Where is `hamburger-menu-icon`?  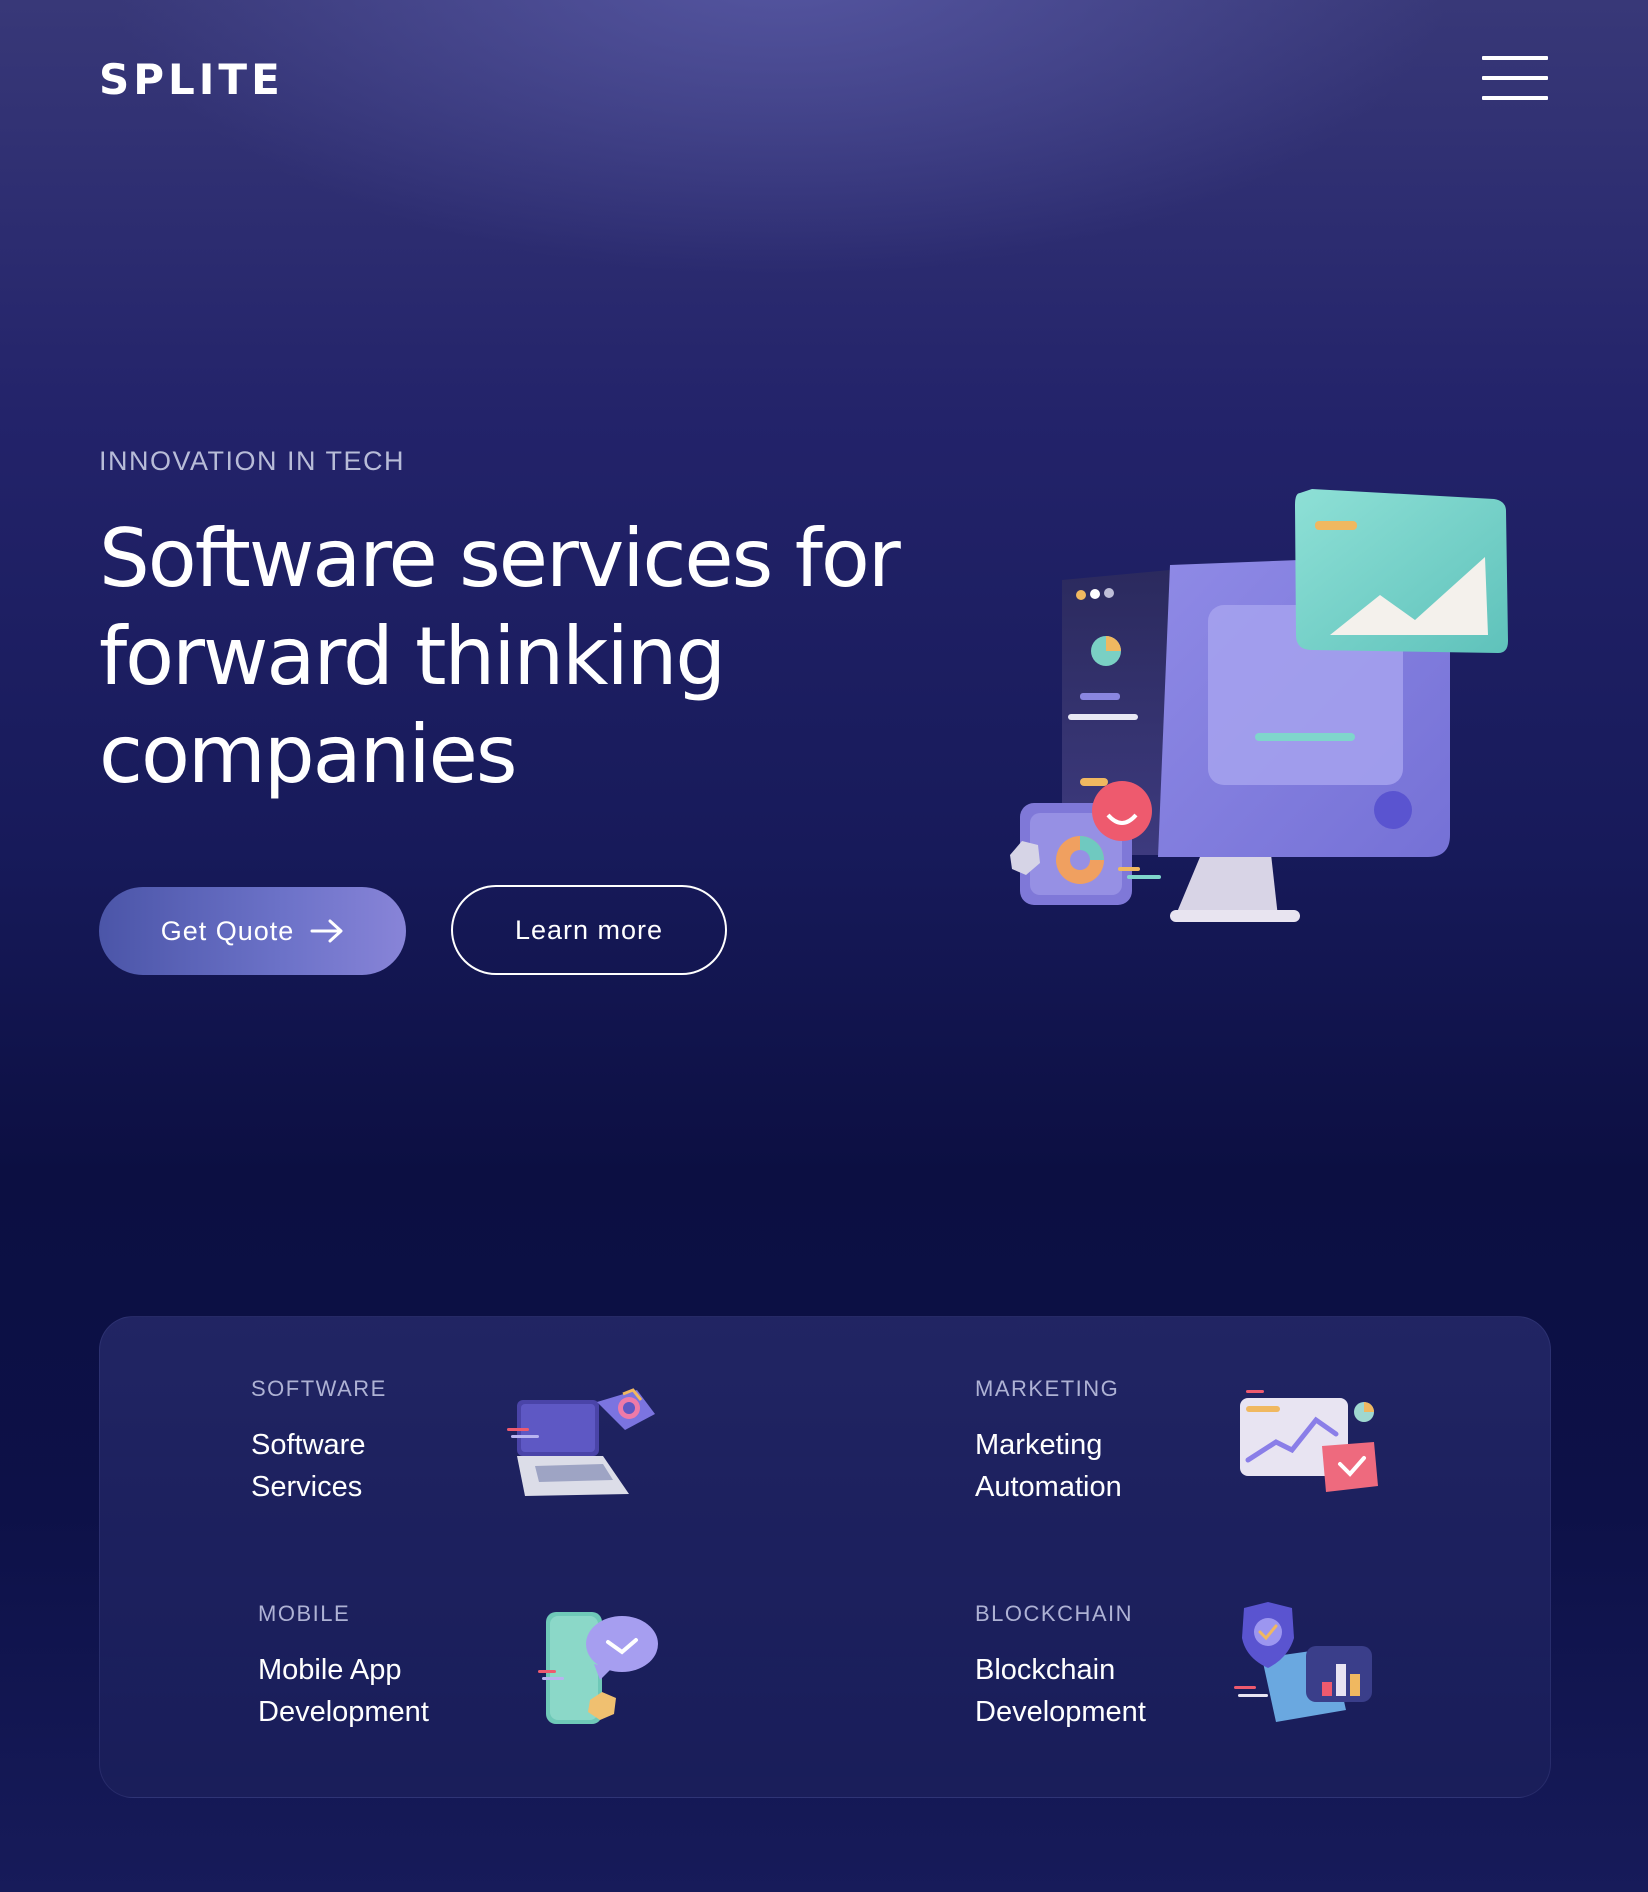
hamburger-menu-icon is located at coordinates (1516, 78).